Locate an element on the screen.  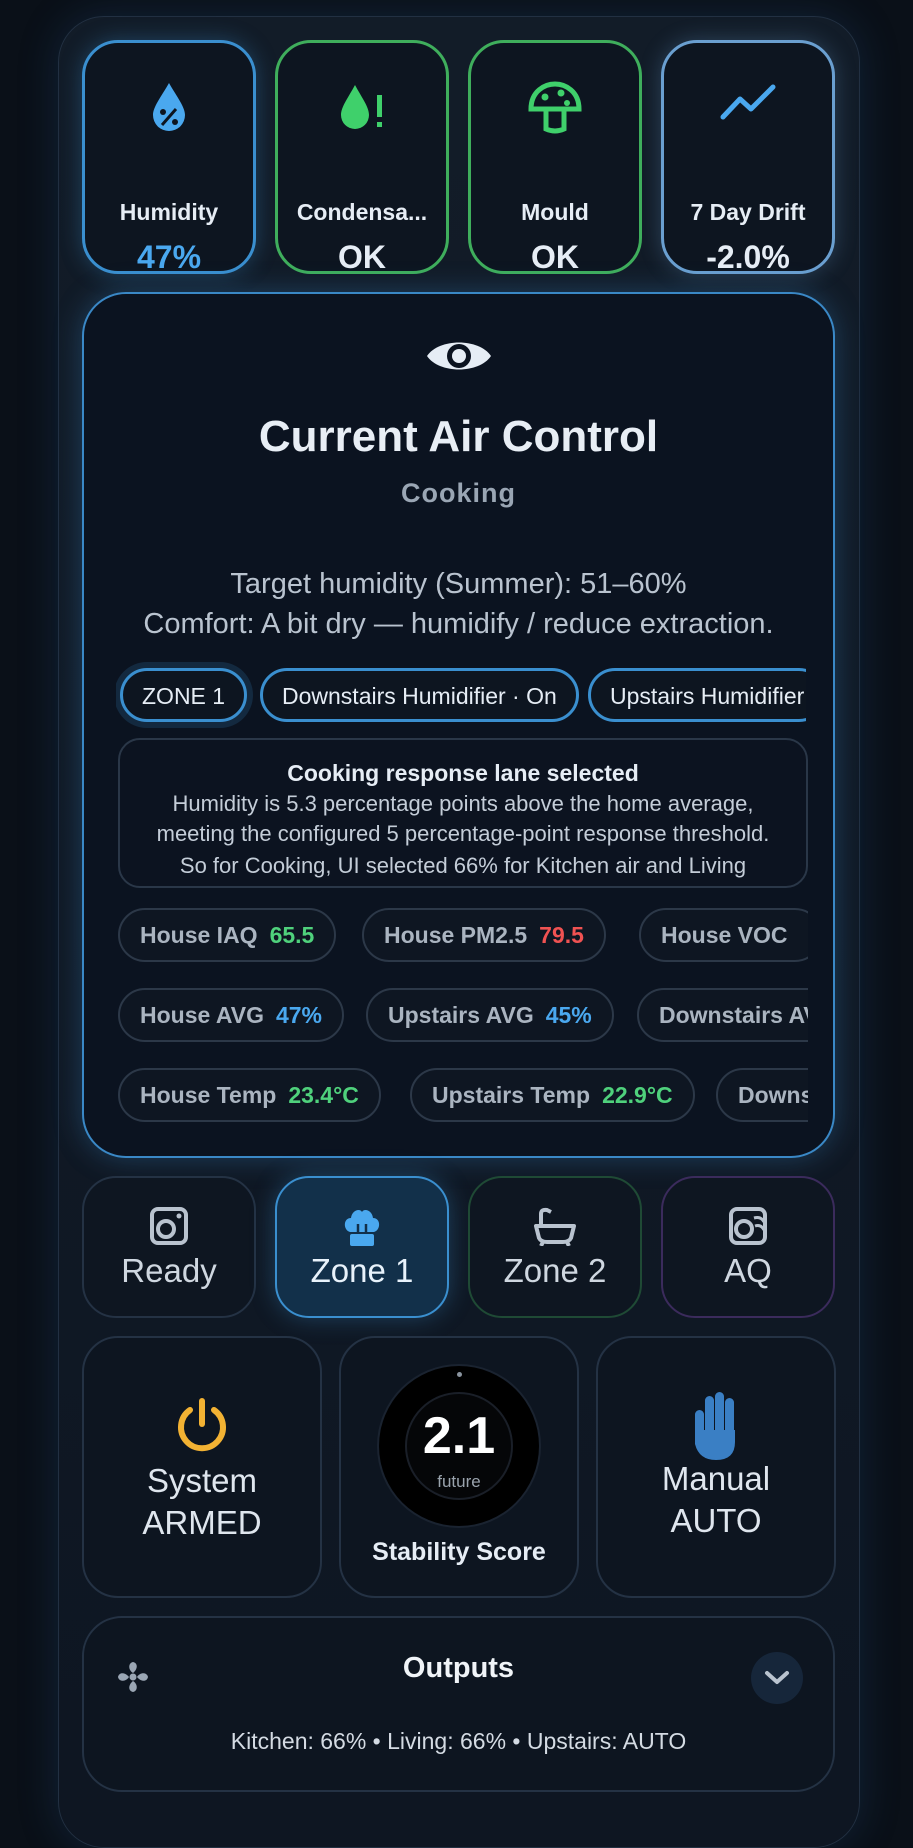
humidity-percent-icon is located at coordinates (169, 109).